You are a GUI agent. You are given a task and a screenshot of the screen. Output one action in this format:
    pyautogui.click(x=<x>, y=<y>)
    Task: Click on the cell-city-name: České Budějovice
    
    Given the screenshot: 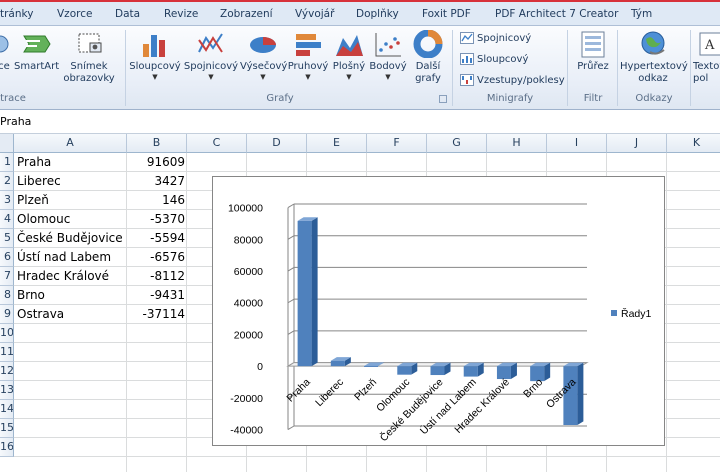 What is the action you would take?
    pyautogui.click(x=71, y=238)
    